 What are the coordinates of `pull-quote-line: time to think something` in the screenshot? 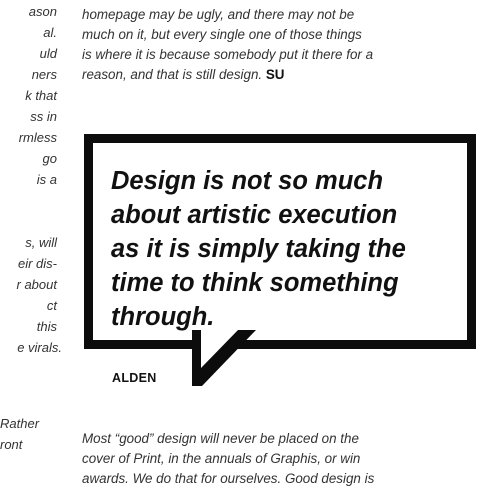 It's located at (255, 283).